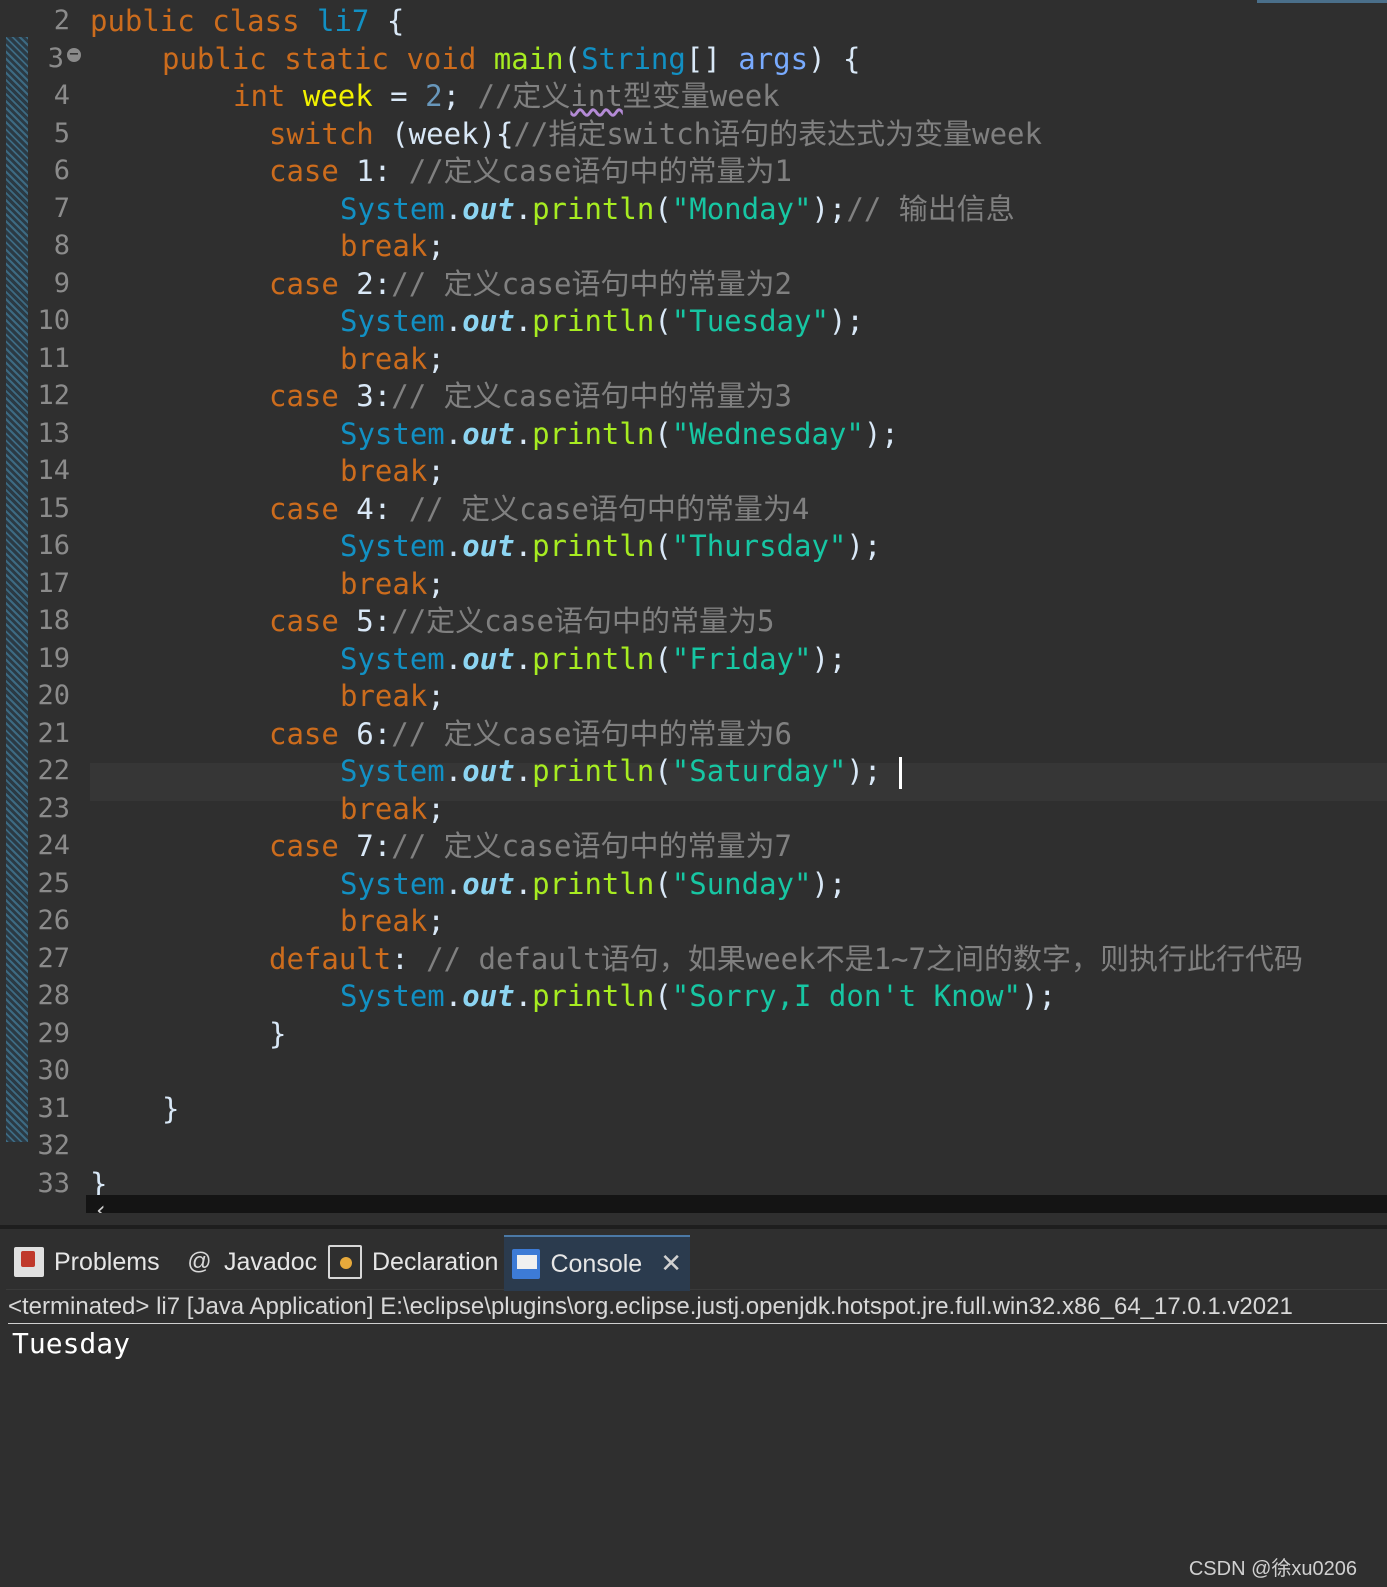 Image resolution: width=1387 pixels, height=1587 pixels. What do you see at coordinates (74, 55) in the screenshot?
I see `fold-collapse-icon: −` at bounding box center [74, 55].